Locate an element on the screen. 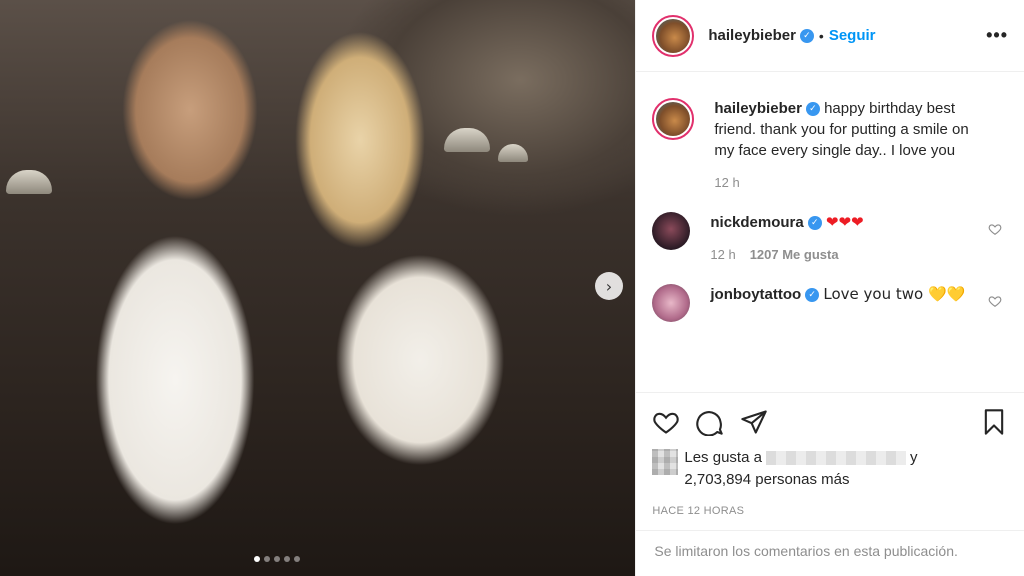 The height and width of the screenshot is (576, 1024). carousel-next-button: › is located at coordinates (609, 286).